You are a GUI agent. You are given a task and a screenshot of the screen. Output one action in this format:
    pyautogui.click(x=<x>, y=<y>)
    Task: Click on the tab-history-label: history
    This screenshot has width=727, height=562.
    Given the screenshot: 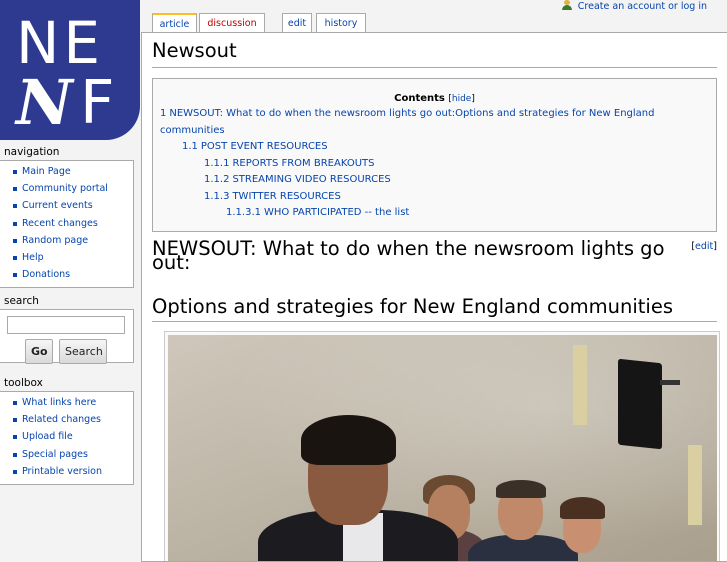 What is the action you would take?
    pyautogui.click(x=341, y=23)
    